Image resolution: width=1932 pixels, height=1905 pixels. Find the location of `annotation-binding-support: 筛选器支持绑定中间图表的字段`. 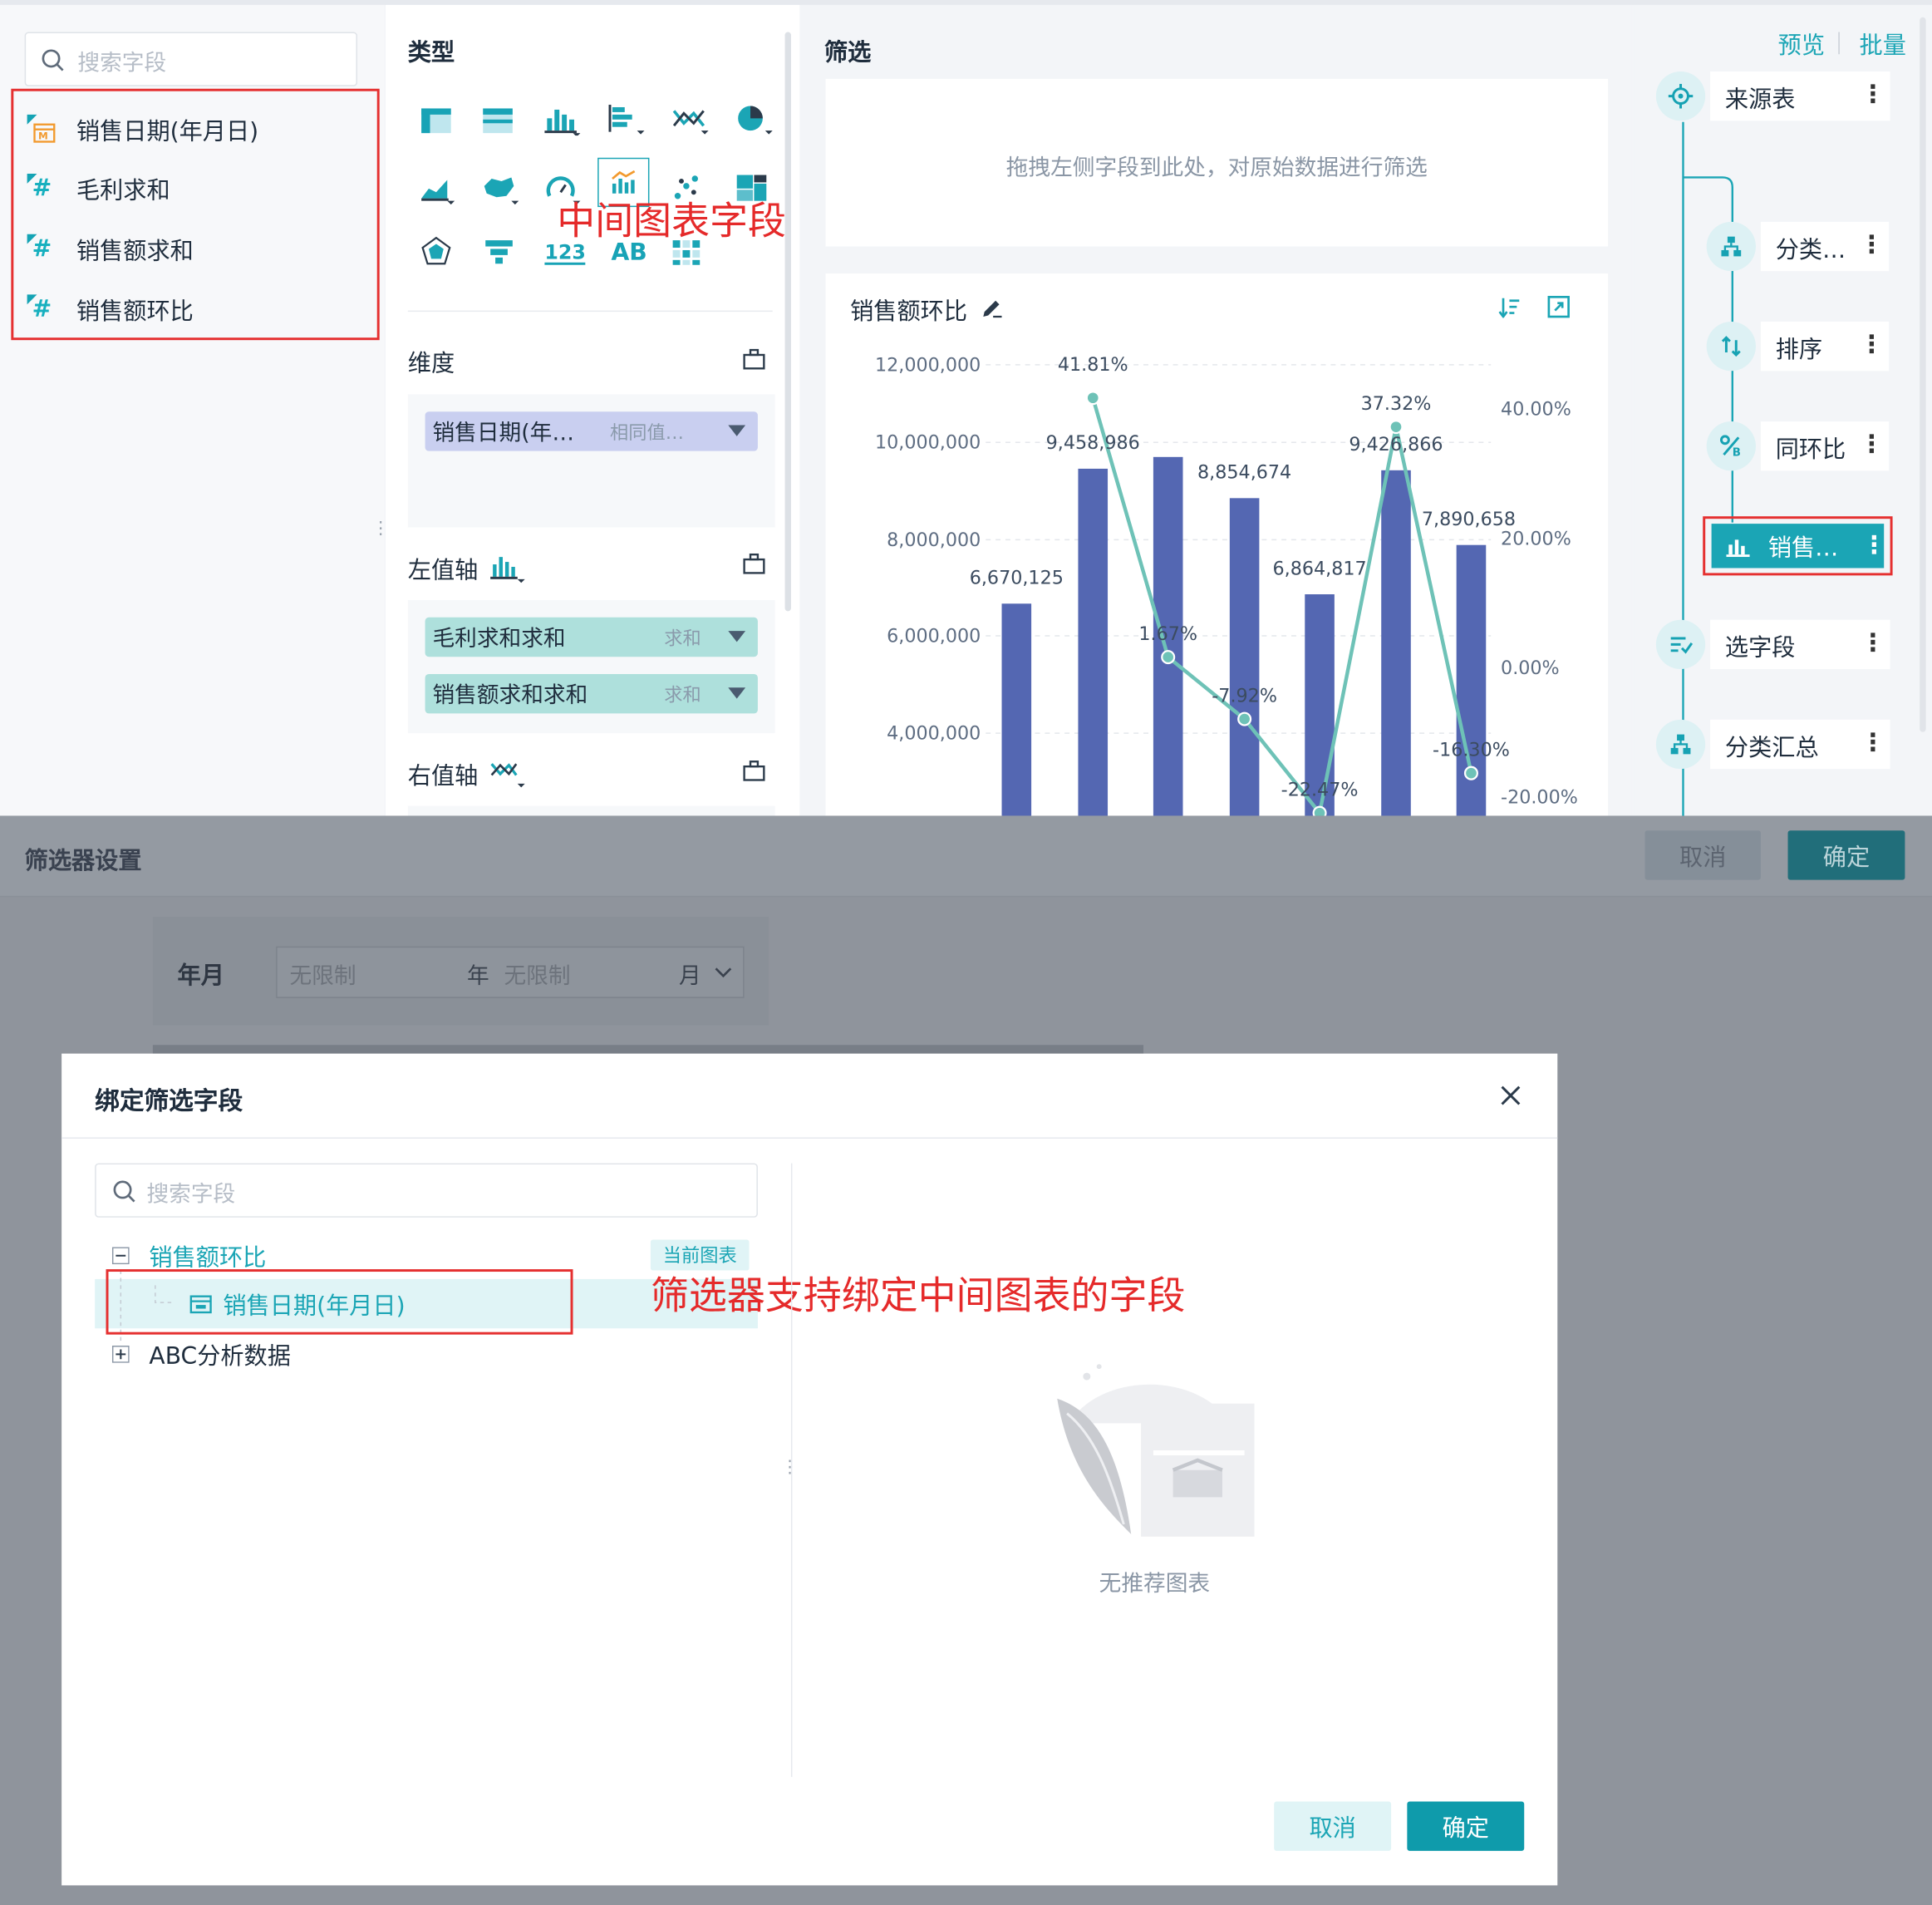

annotation-binding-support: 筛选器支持绑定中间图表的字段 is located at coordinates (918, 1296).